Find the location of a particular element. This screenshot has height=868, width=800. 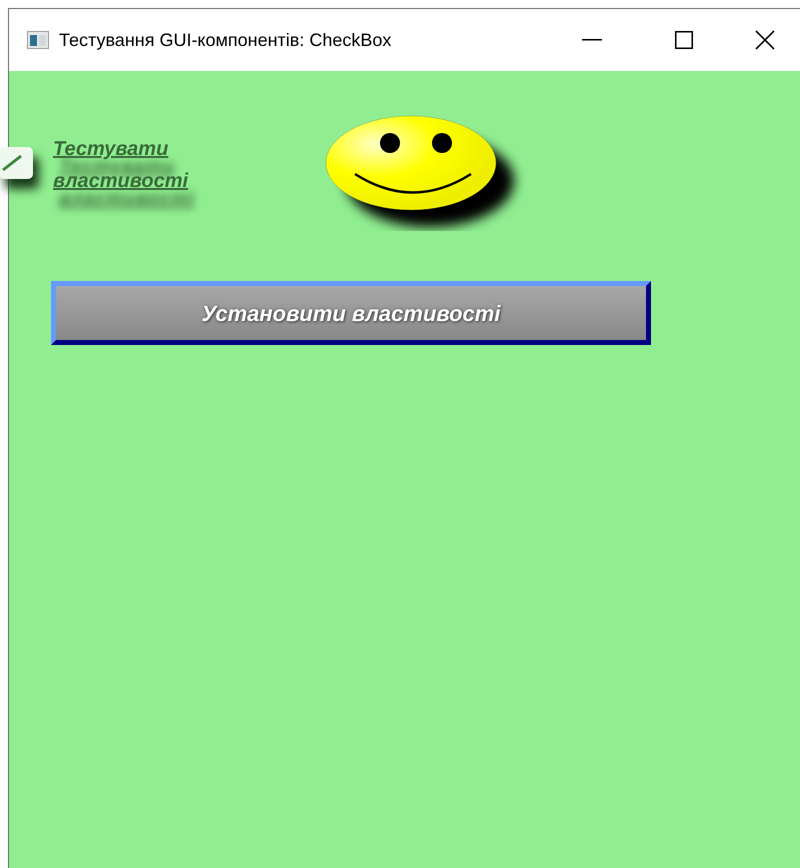

app-icon is located at coordinates (38, 40).